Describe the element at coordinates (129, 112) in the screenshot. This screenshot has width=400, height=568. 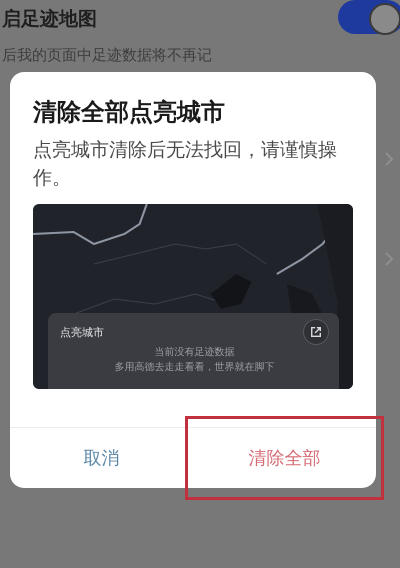
I see `dialog-title: 清除全部点亮城市` at that location.